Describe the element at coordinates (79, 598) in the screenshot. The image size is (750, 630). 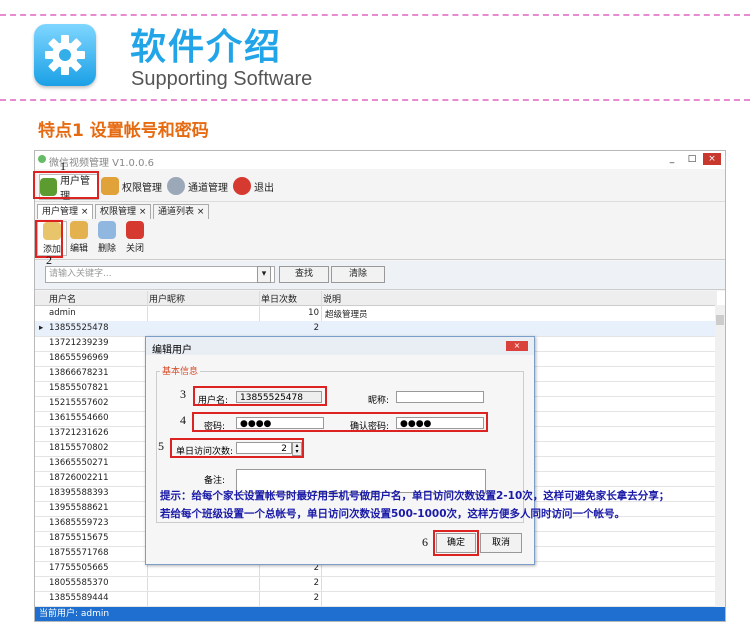
I see `cell-username: 13855589444` at that location.